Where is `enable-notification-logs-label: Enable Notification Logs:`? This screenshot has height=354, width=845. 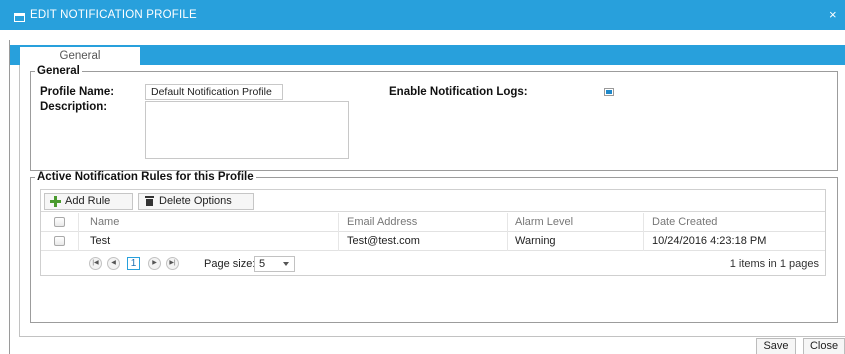 enable-notification-logs-label: Enable Notification Logs: is located at coordinates (458, 92).